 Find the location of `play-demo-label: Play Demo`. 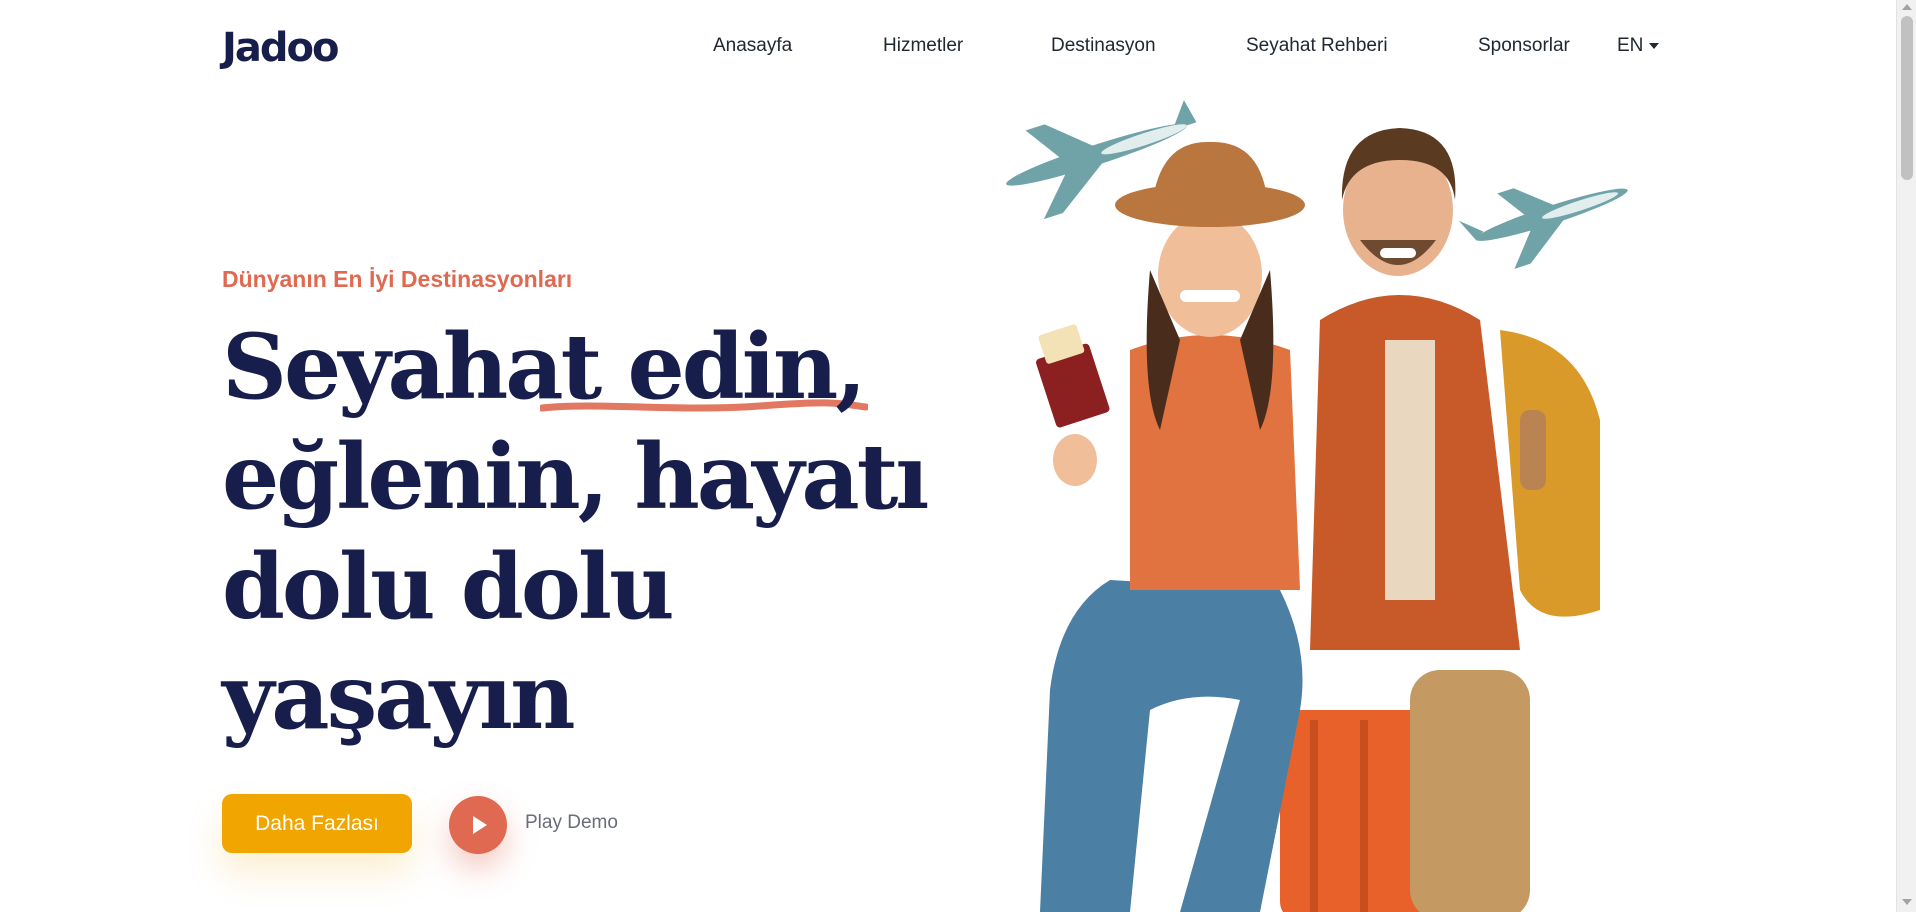

play-demo-label: Play Demo is located at coordinates (571, 823).